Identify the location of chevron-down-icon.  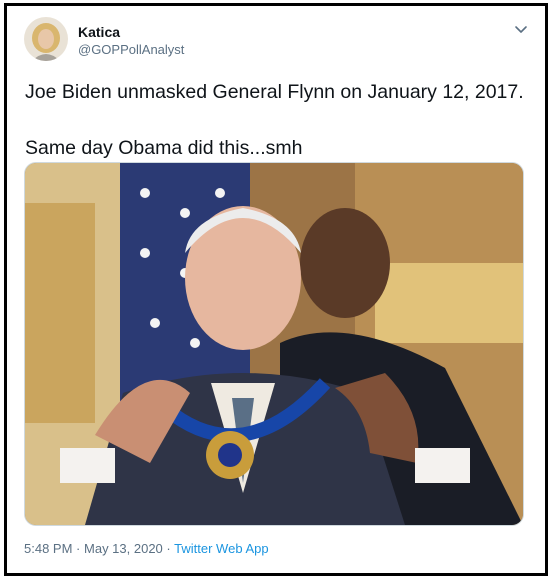
(521, 29).